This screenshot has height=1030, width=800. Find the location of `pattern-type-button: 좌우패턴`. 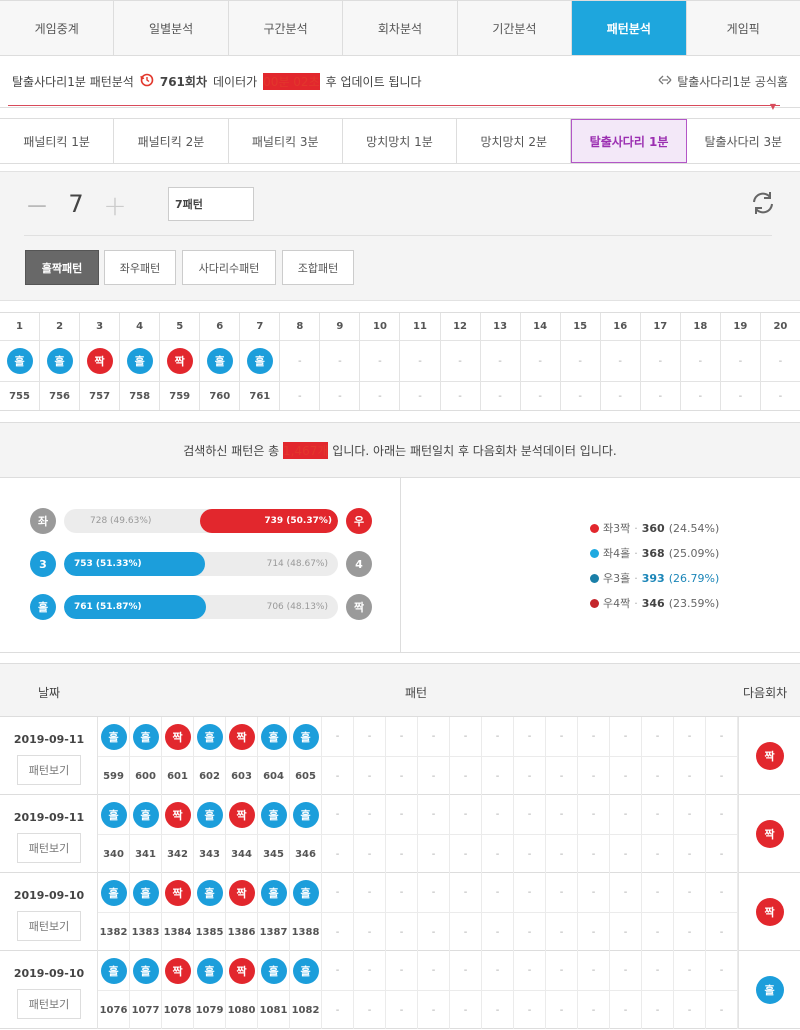

pattern-type-button: 좌우패턴 is located at coordinates (140, 267).